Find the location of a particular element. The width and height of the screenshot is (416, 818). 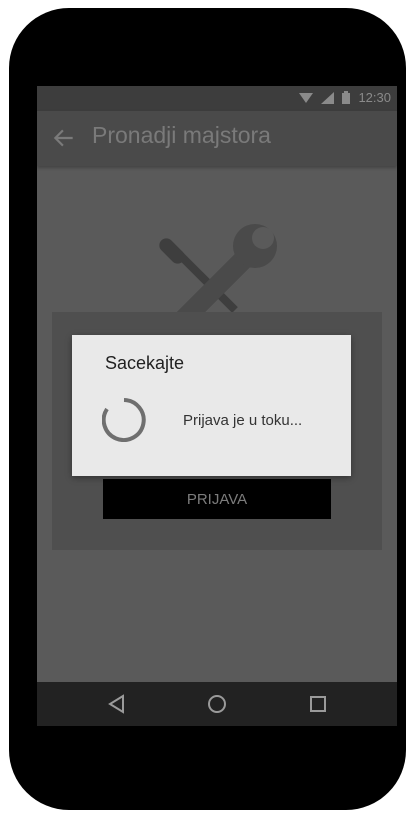

dialog-title: Sacekajte is located at coordinates (145, 363).